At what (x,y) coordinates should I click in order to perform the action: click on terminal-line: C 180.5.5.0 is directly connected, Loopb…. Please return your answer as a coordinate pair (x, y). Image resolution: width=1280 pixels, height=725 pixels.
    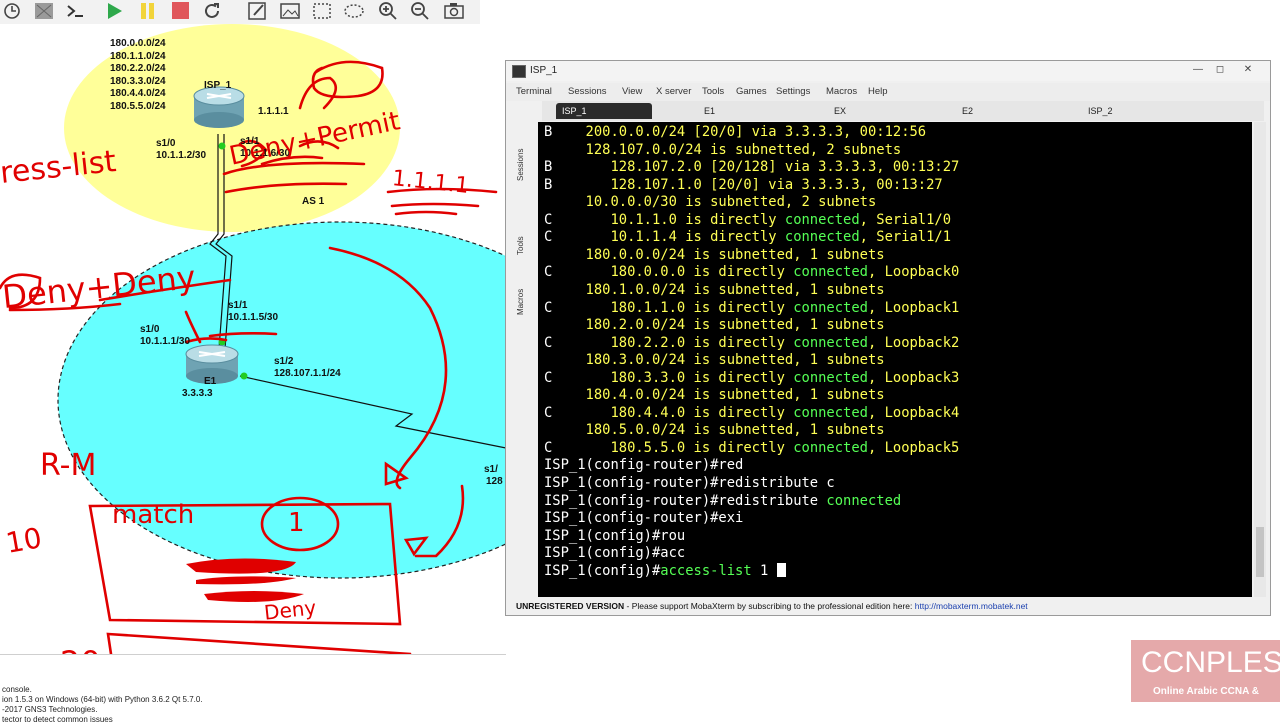
    Looking at the image, I should click on (751, 449).